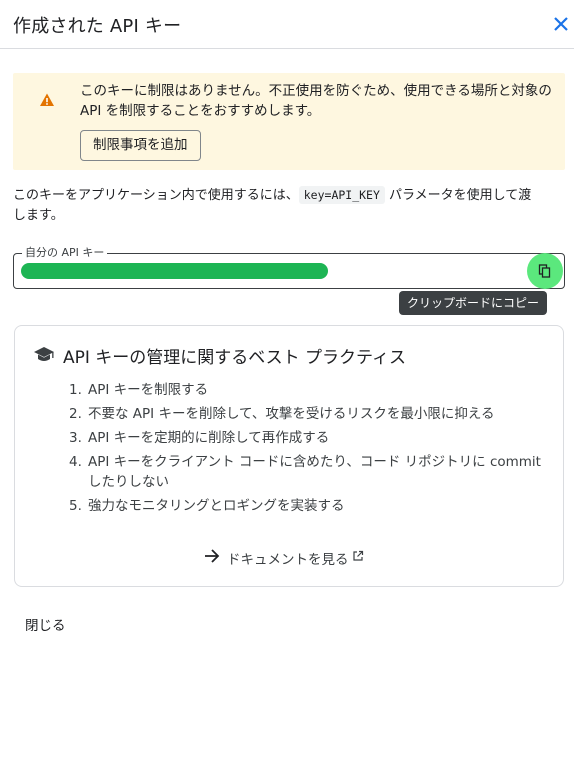 The width and height of the screenshot is (574, 757). I want to click on dialog-title: 作成された API キー, so click(97, 26).